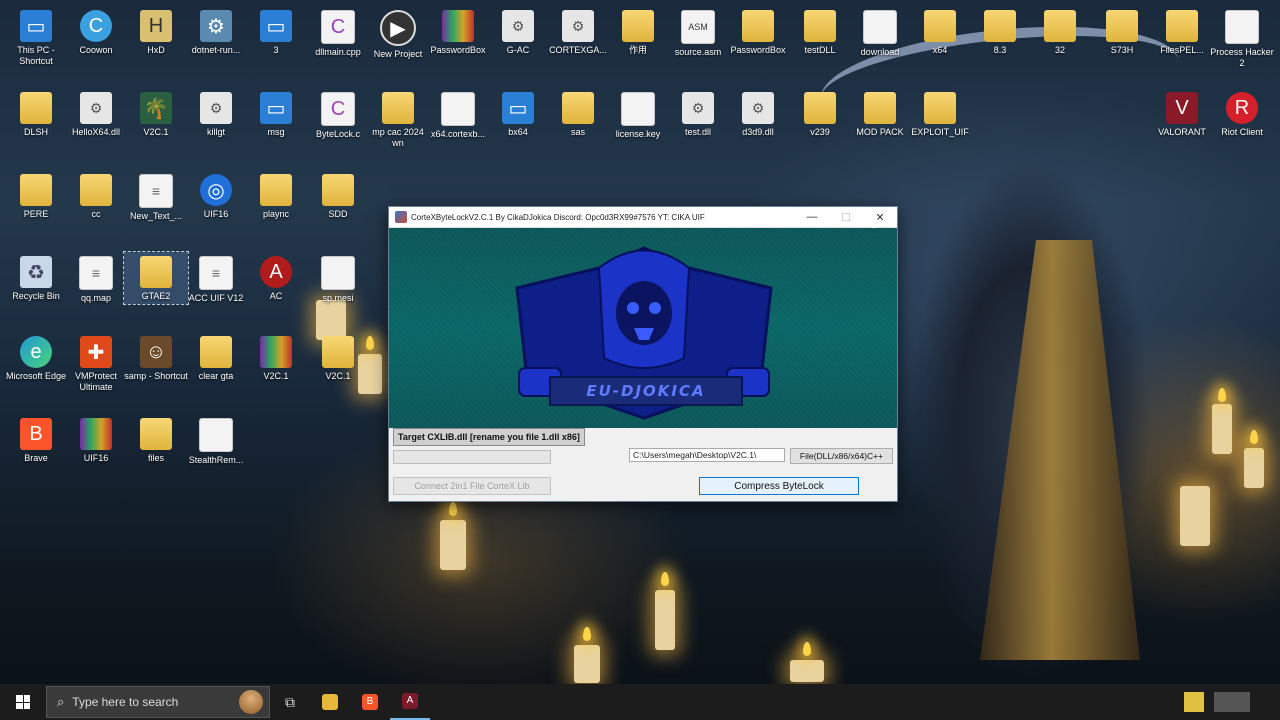 This screenshot has height=720, width=1280. I want to click on shield-app-icon: A, so click(276, 272).